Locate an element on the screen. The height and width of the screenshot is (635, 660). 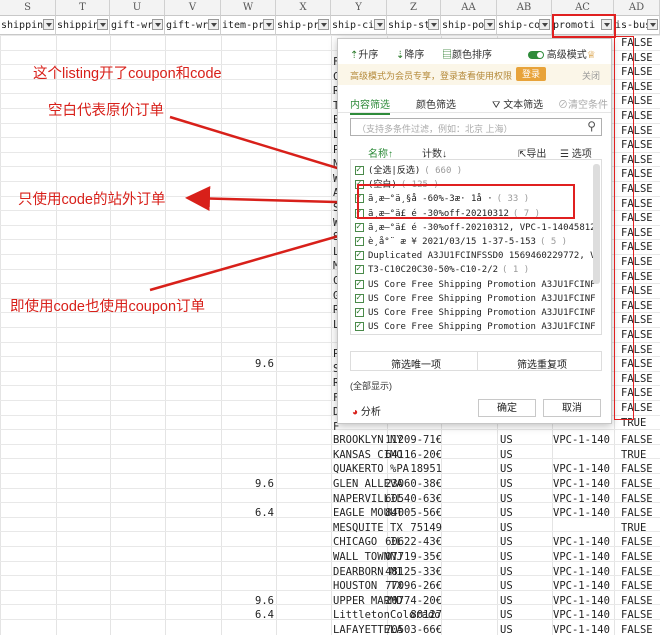
sort-color-button: ▤颜色排序 is located at coordinates (467, 53).